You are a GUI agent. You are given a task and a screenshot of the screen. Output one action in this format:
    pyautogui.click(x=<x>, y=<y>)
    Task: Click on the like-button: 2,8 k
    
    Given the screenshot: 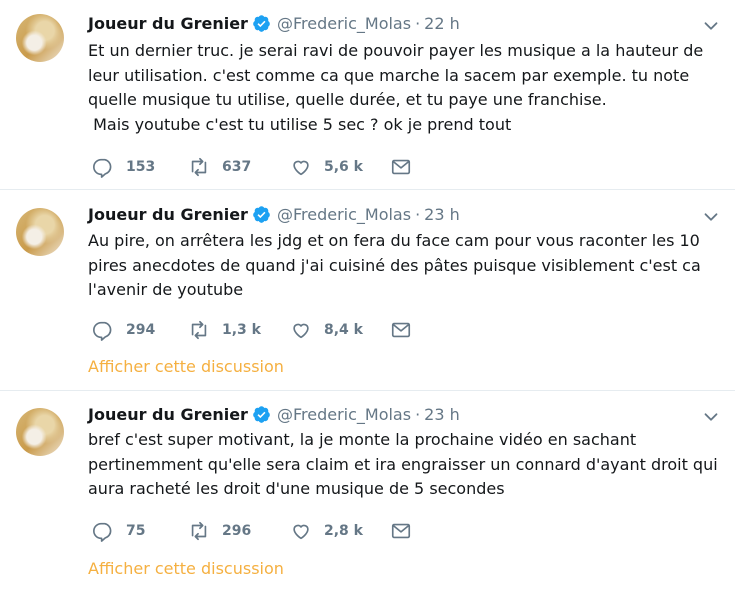 What is the action you would take?
    pyautogui.click(x=326, y=531)
    